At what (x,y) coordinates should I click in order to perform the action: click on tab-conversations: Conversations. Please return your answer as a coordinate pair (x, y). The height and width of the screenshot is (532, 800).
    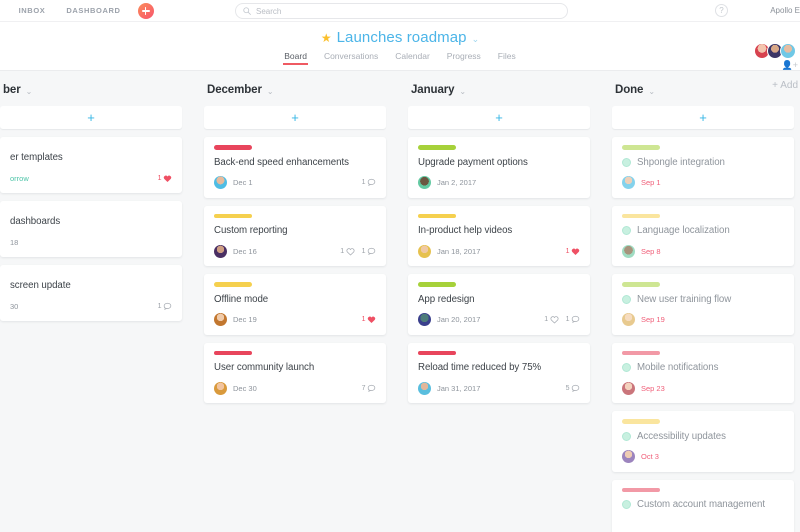
    Looking at the image, I should click on (351, 58).